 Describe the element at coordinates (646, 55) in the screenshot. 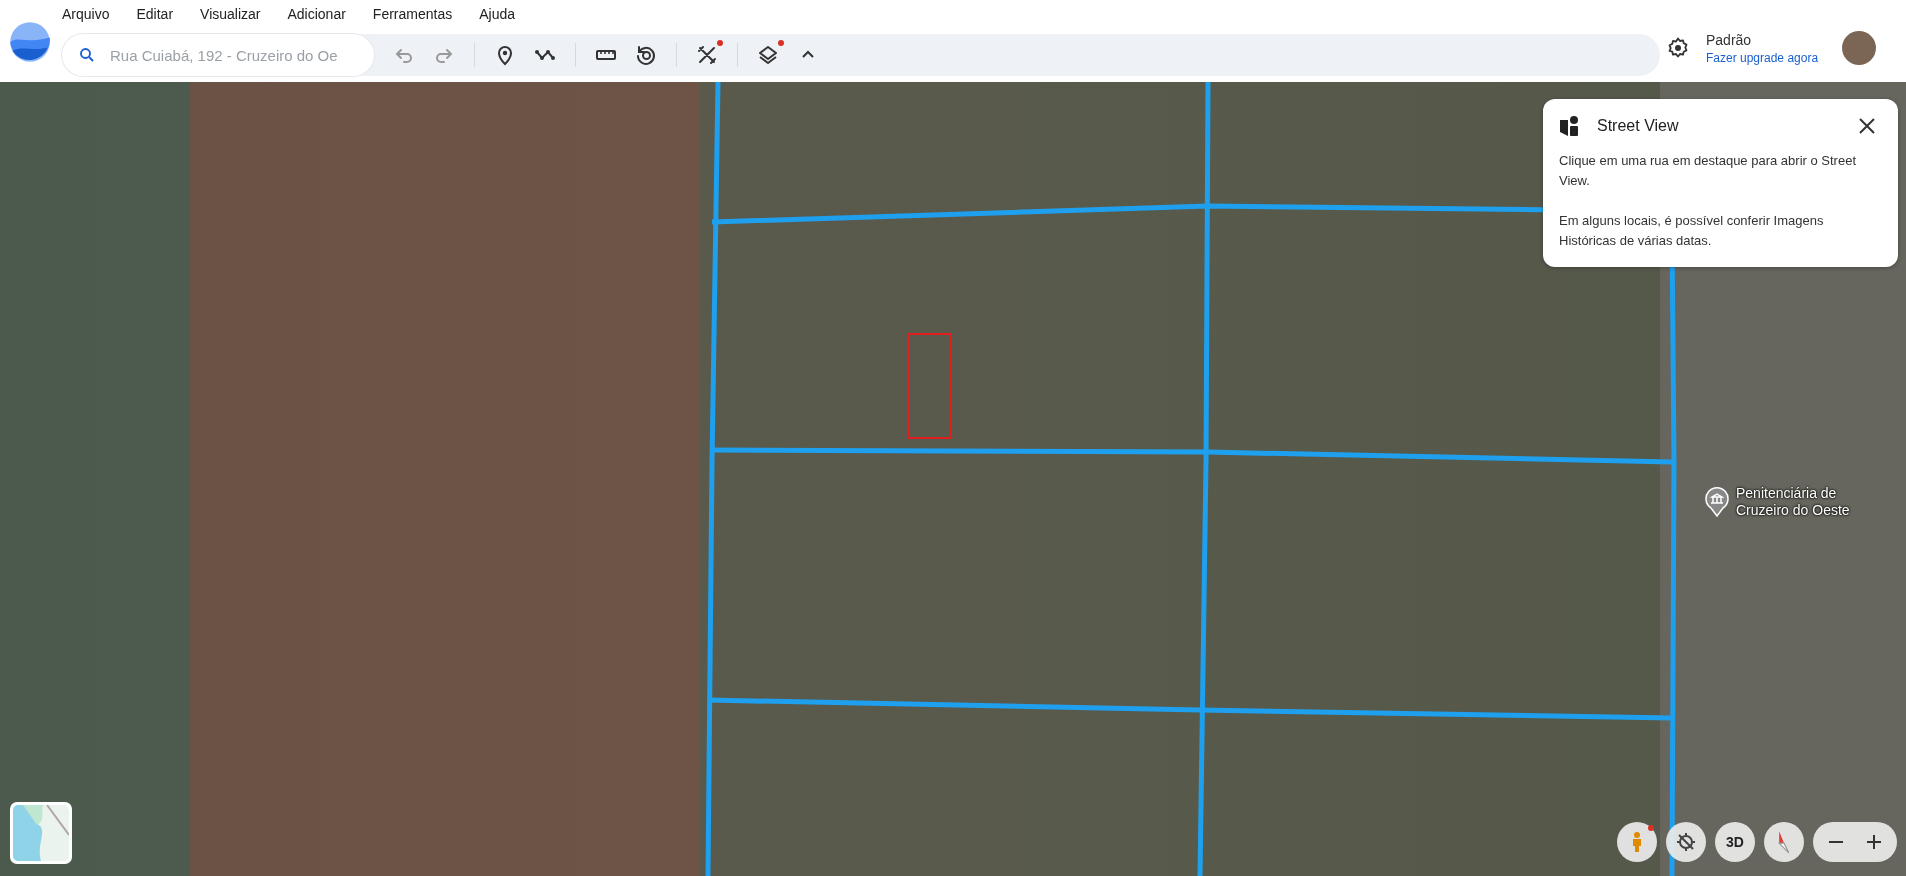

I see `history-icon` at that location.